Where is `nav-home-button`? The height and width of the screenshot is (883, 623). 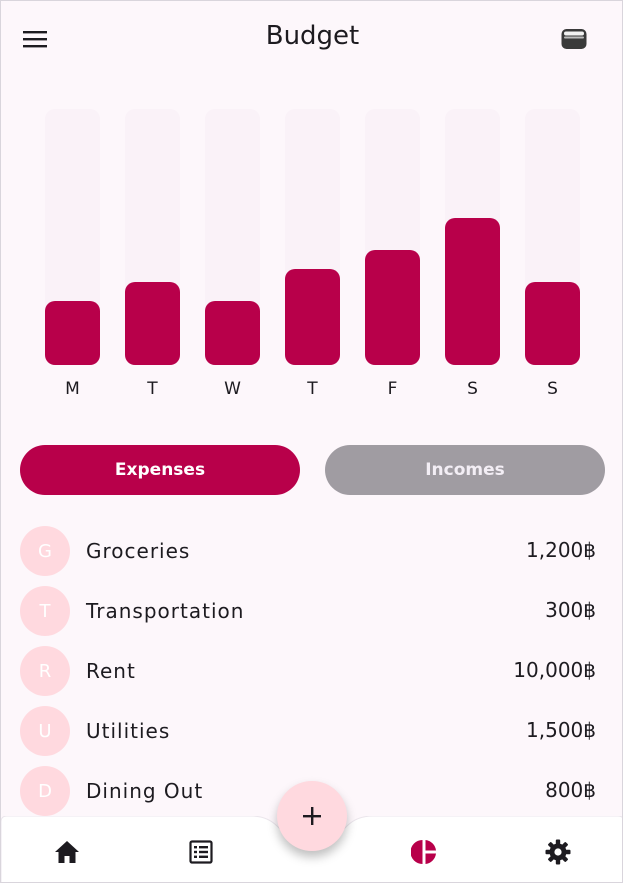
nav-home-button is located at coordinates (67, 852).